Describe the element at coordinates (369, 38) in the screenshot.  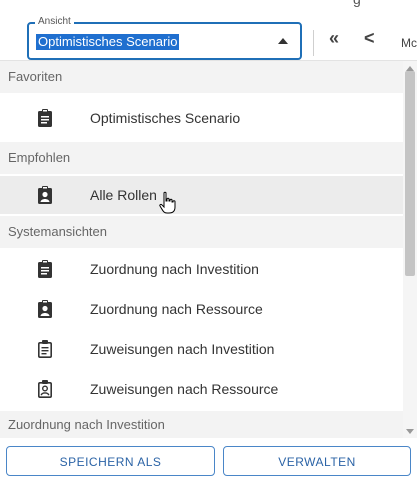
I see `previous-page-button: <` at that location.